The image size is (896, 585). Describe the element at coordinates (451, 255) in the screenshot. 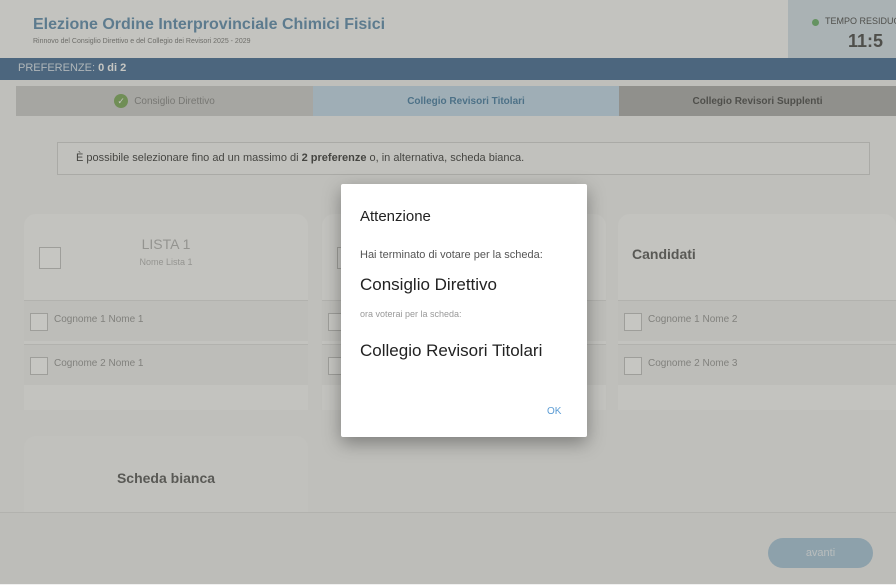

I see `dialog-message: Hai terminato di votare per la scheda:` at that location.